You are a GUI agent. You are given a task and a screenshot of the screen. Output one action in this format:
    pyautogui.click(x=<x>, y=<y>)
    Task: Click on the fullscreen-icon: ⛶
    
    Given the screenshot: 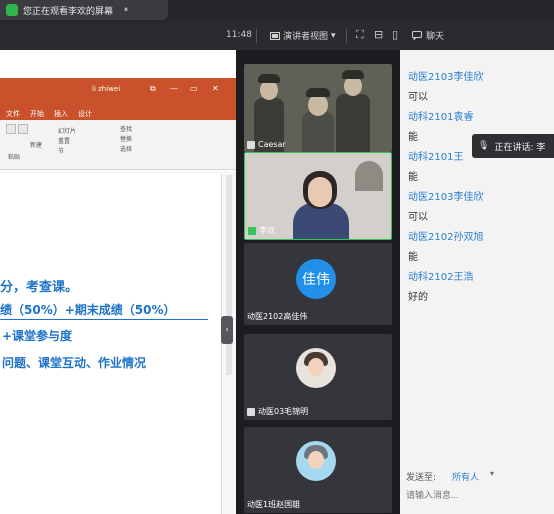 What is the action you would take?
    pyautogui.click(x=360, y=35)
    